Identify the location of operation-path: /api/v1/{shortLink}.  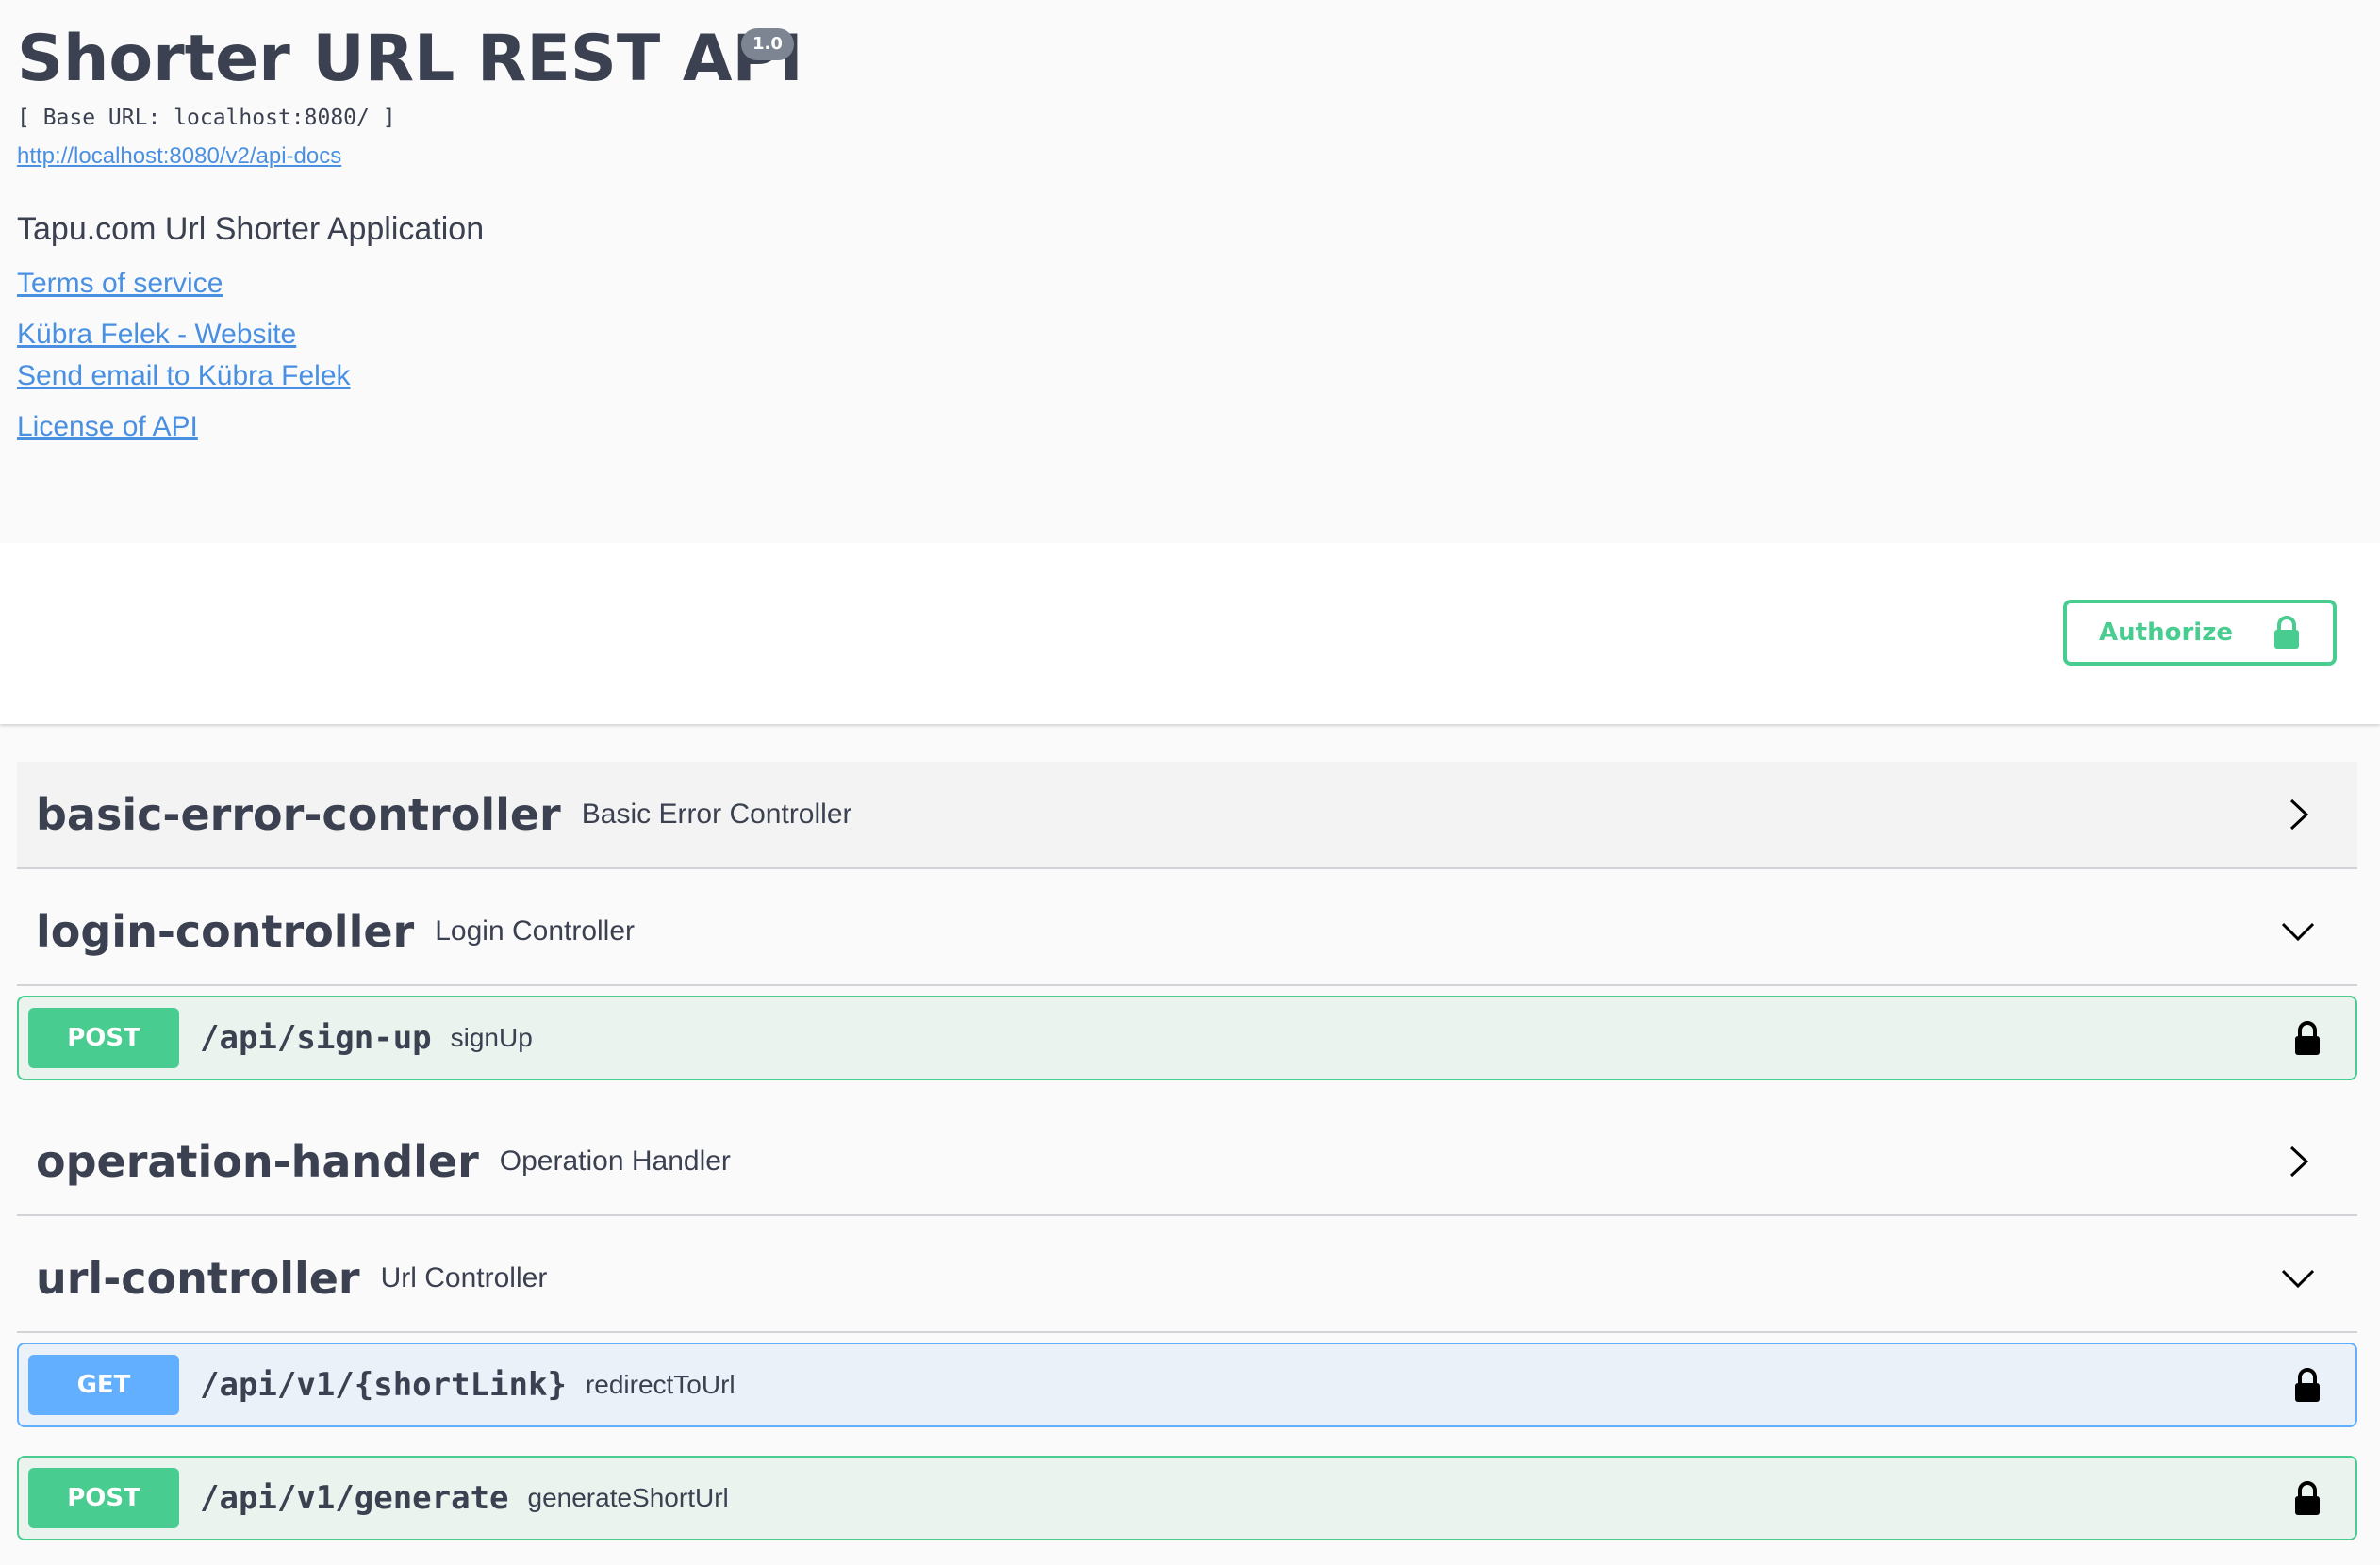
(383, 1385).